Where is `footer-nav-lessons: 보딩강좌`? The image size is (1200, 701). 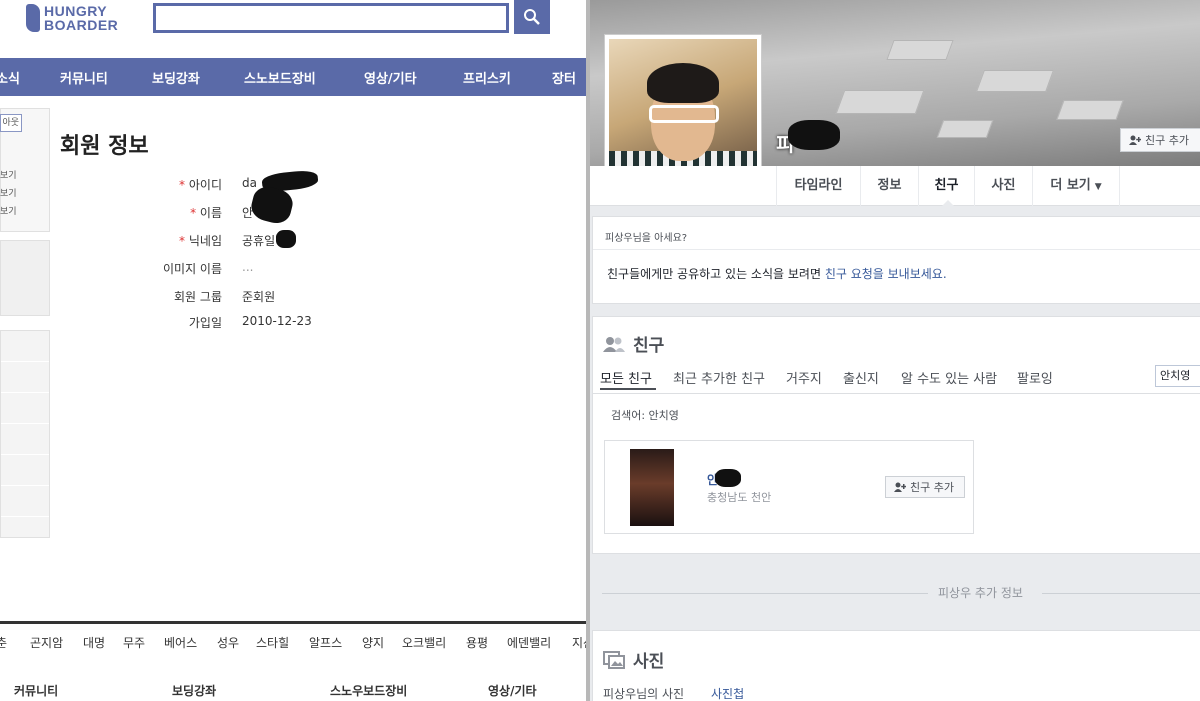
footer-nav-lessons: 보딩강좌 is located at coordinates (194, 690).